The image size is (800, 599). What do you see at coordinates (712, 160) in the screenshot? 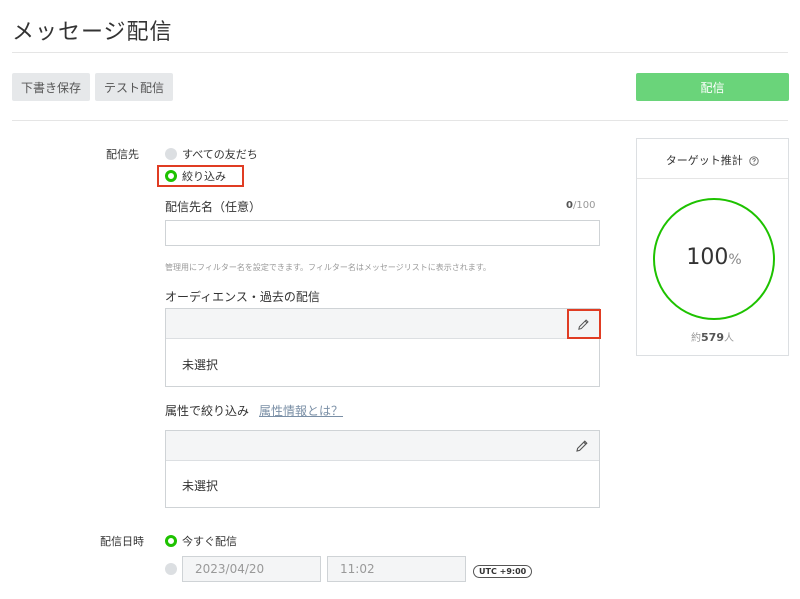
I see `target-estimate-title: ターゲット推計` at bounding box center [712, 160].